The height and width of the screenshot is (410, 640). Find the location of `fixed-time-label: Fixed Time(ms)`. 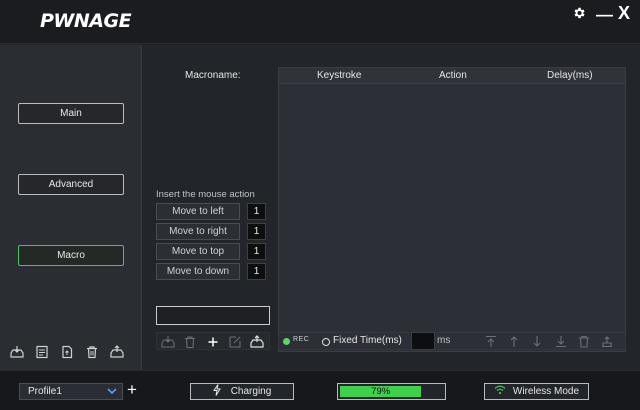

fixed-time-label: Fixed Time(ms) is located at coordinates (367, 340).